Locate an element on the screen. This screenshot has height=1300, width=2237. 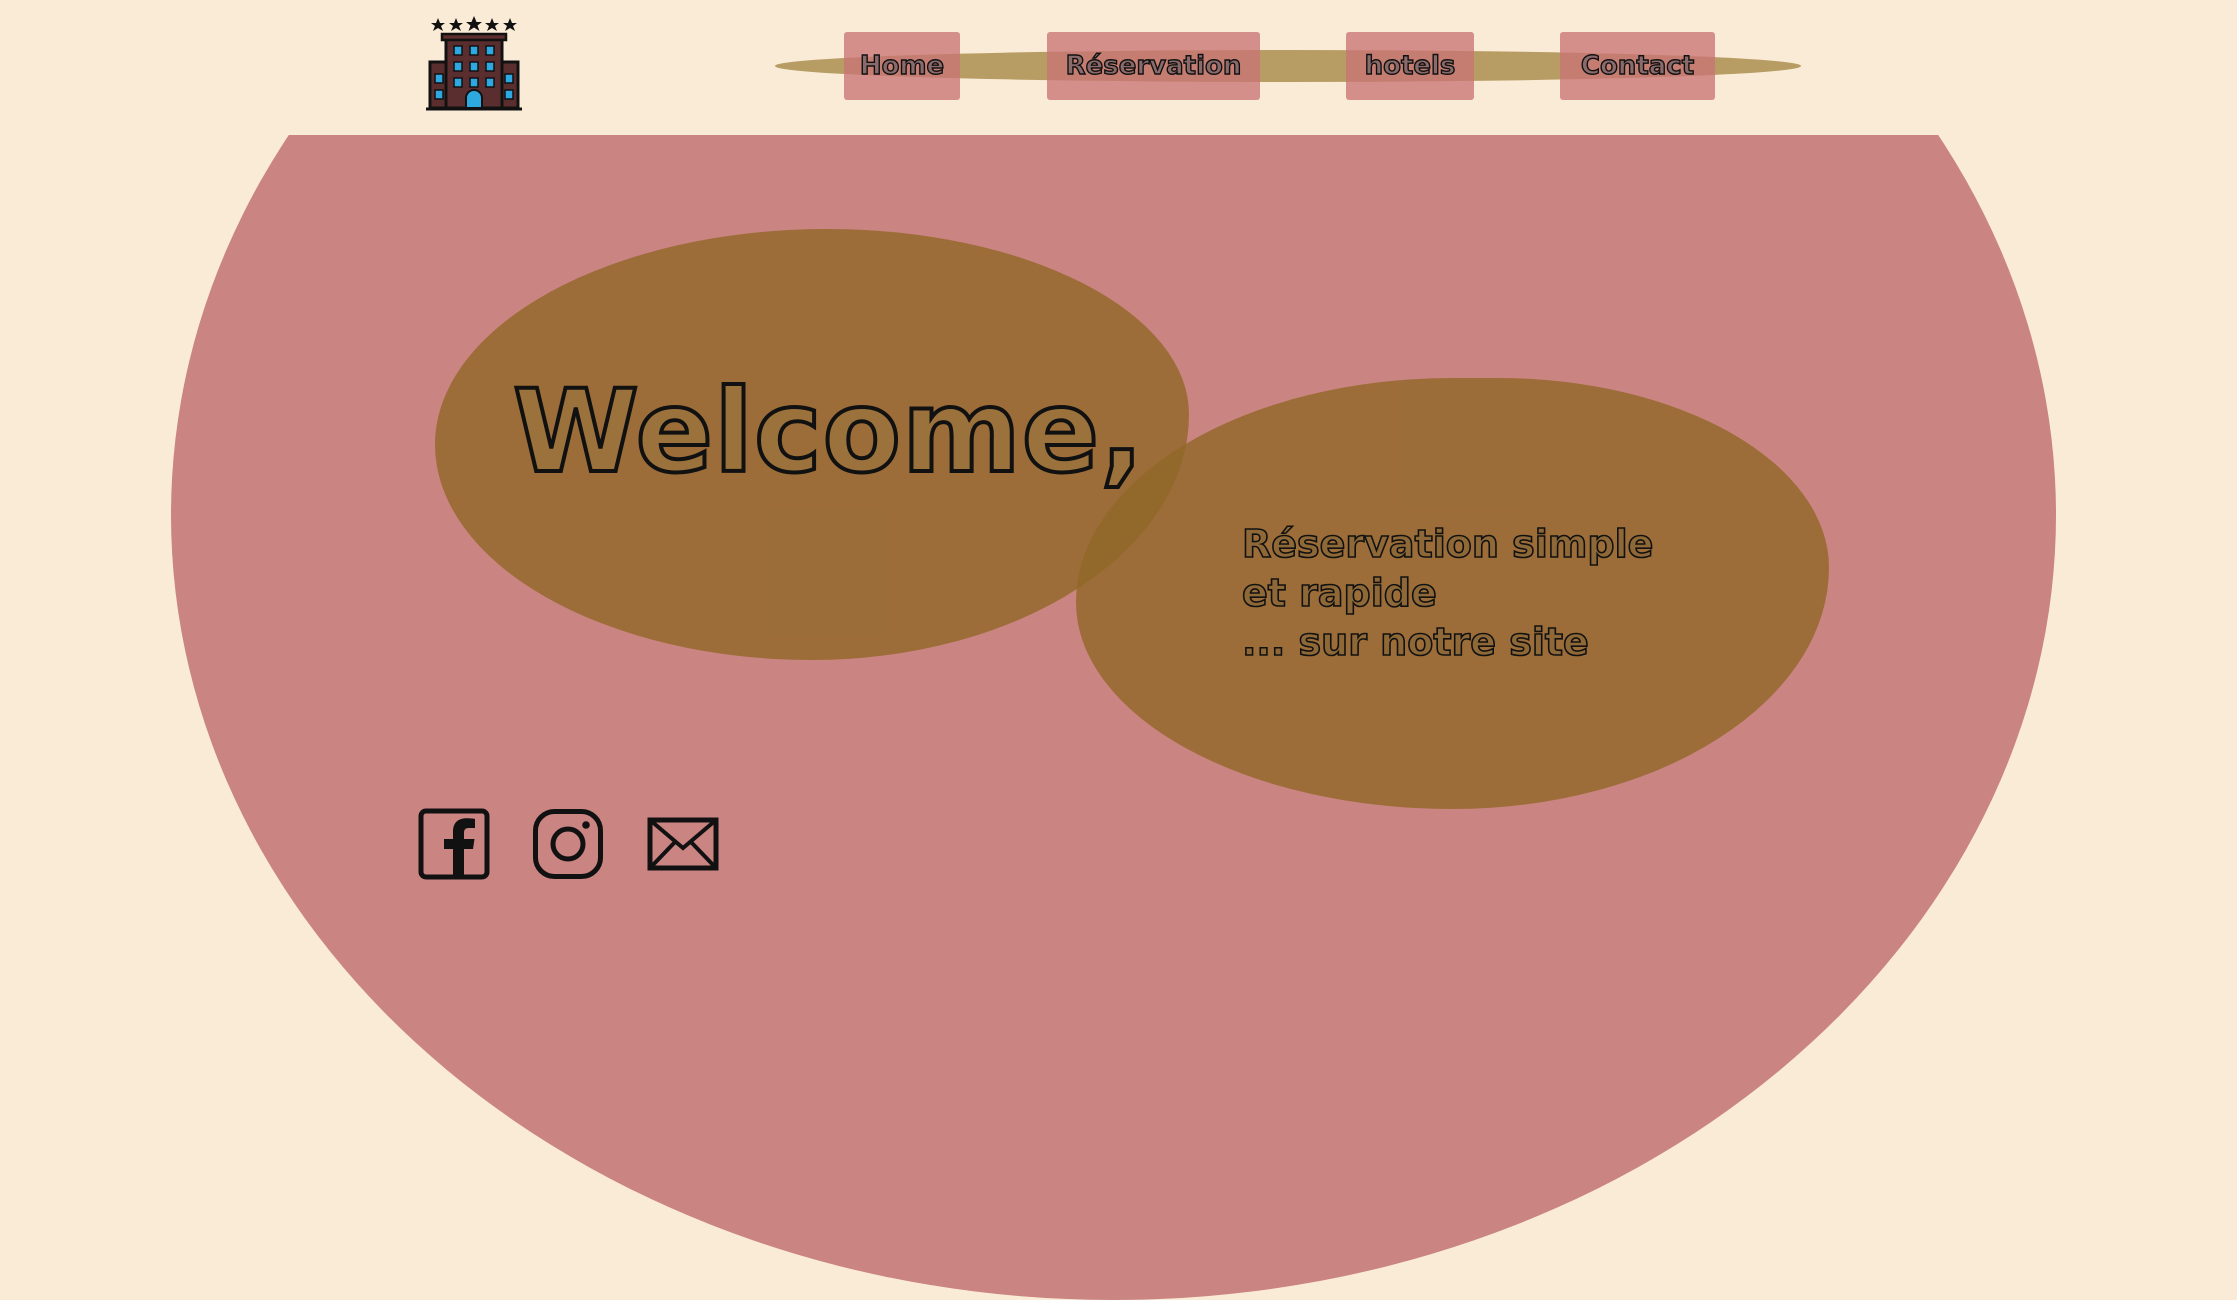
tagline-line-2: et rapide is located at coordinates (1339, 593).